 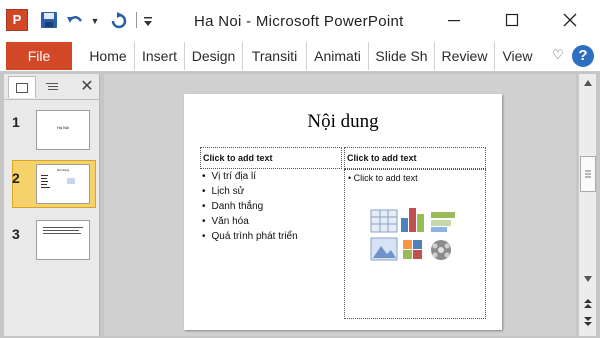 What do you see at coordinates (384, 249) in the screenshot?
I see `insert-picture-icon` at bounding box center [384, 249].